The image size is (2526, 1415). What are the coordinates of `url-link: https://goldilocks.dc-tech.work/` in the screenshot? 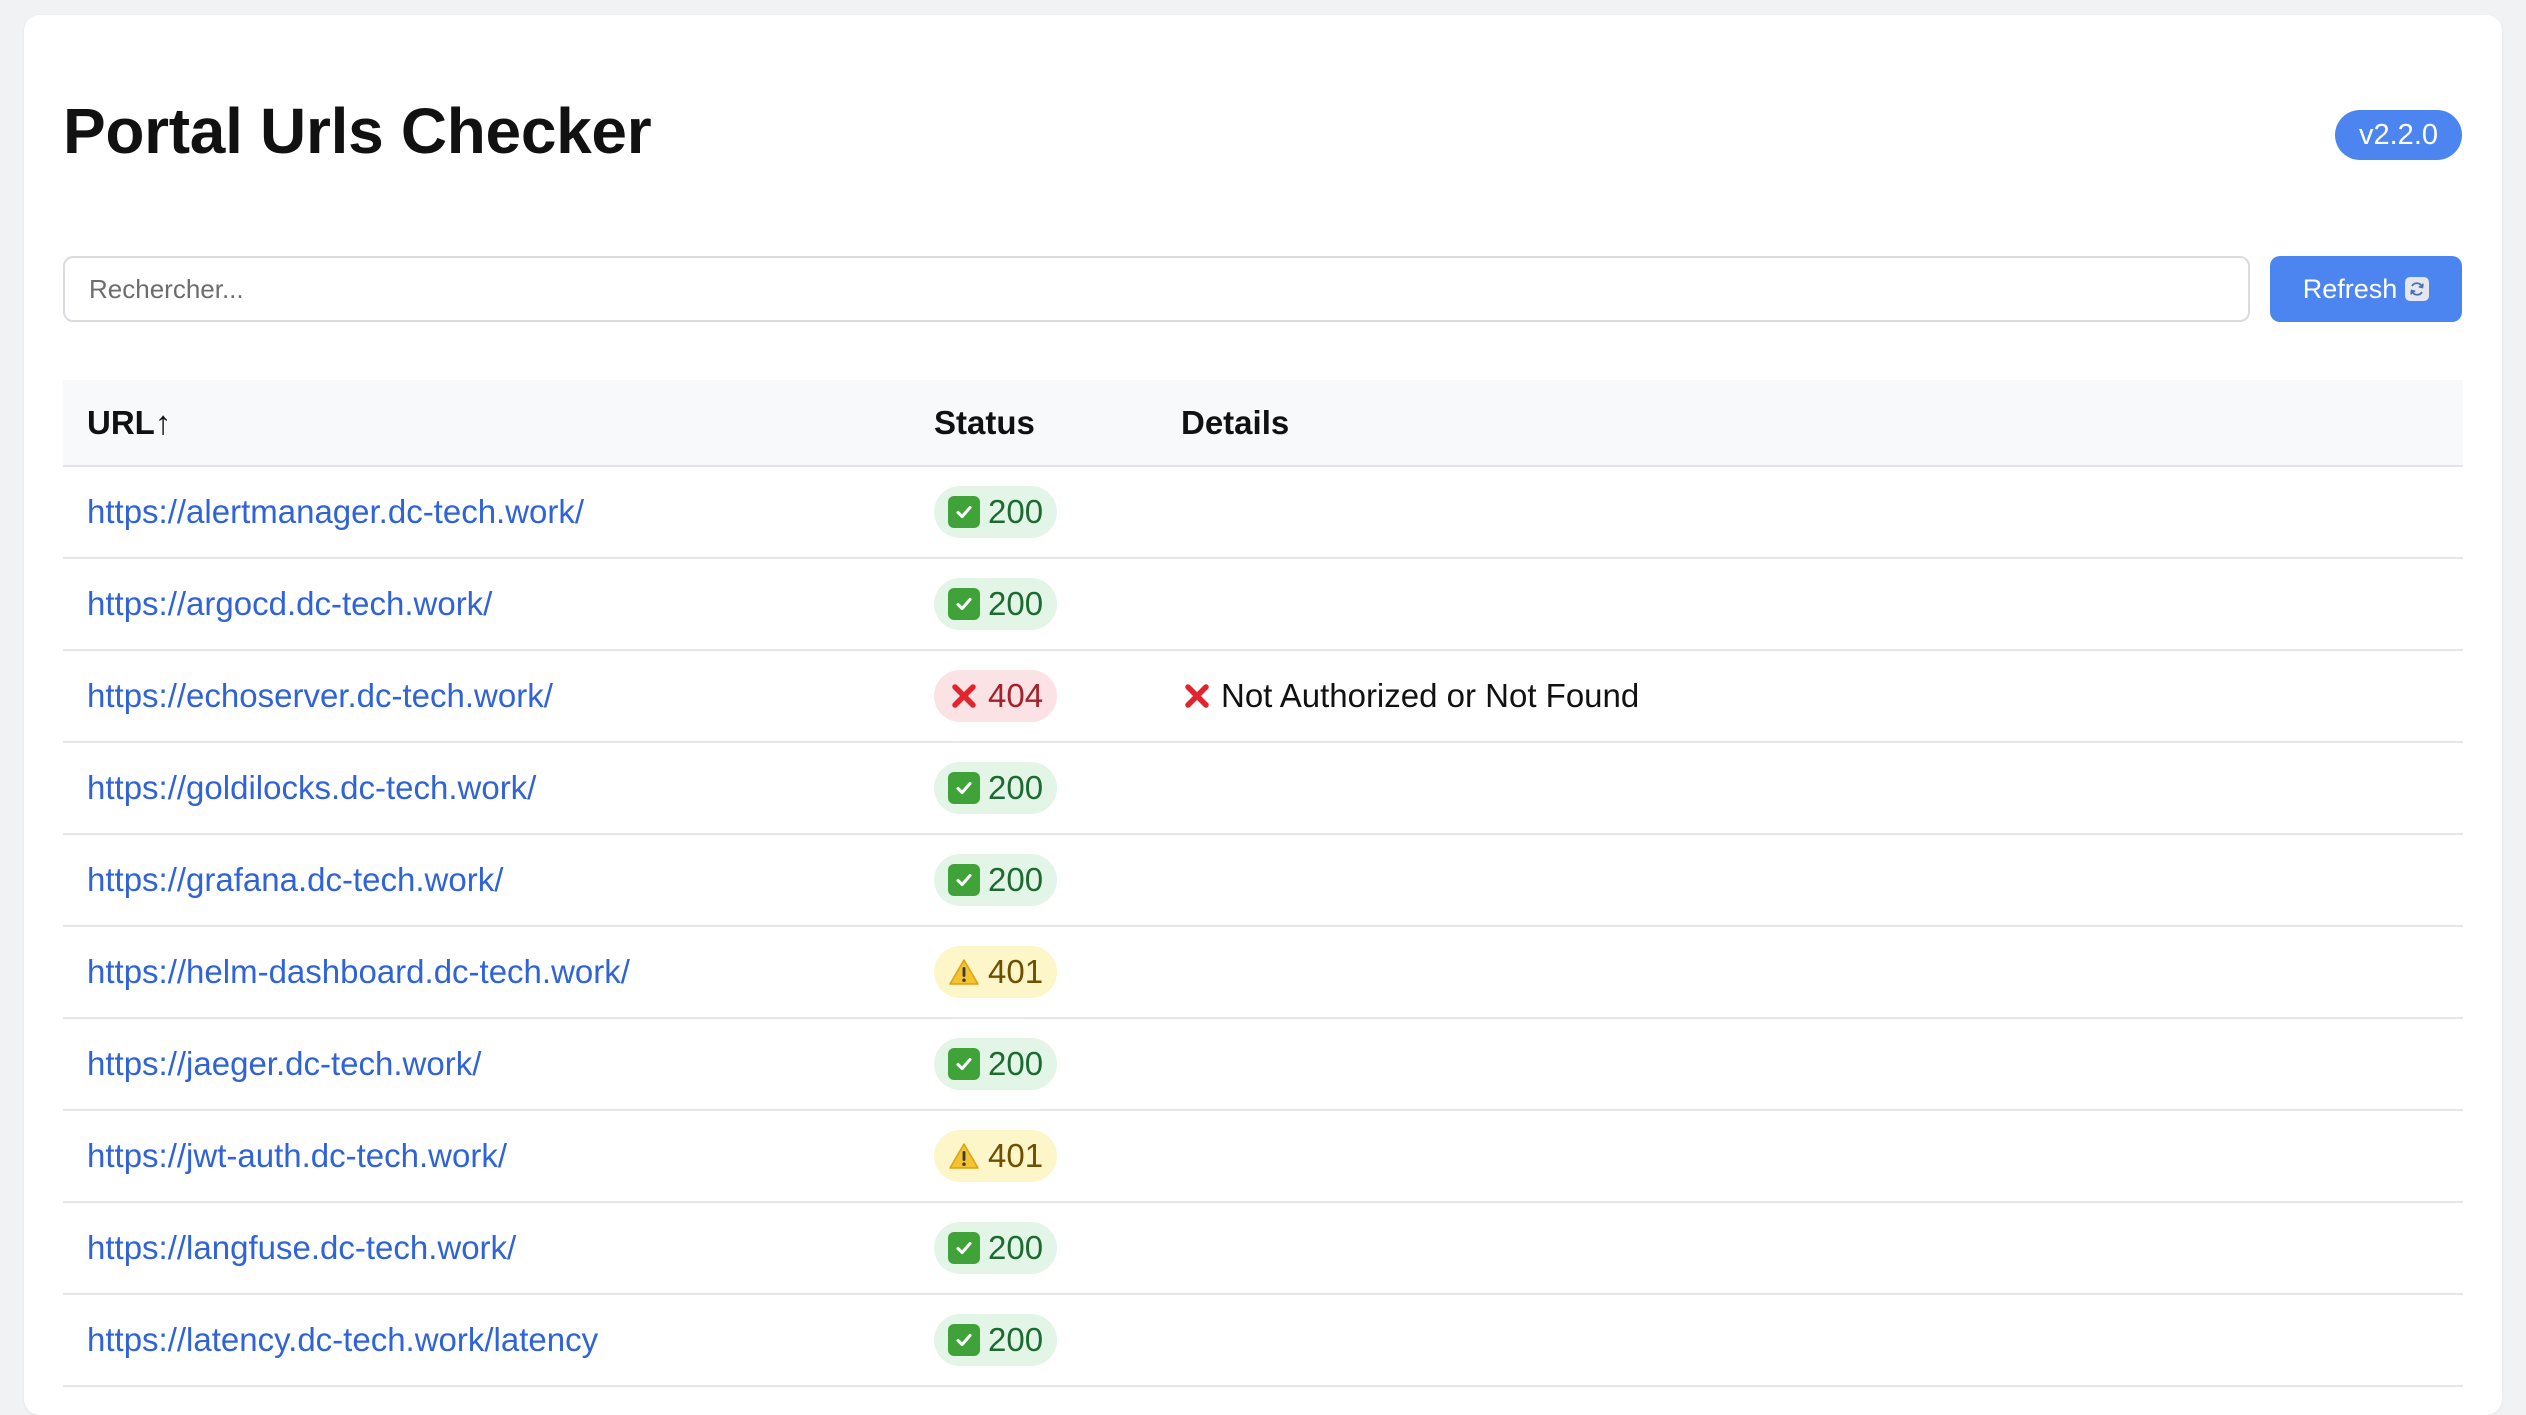 It's located at (311, 788).